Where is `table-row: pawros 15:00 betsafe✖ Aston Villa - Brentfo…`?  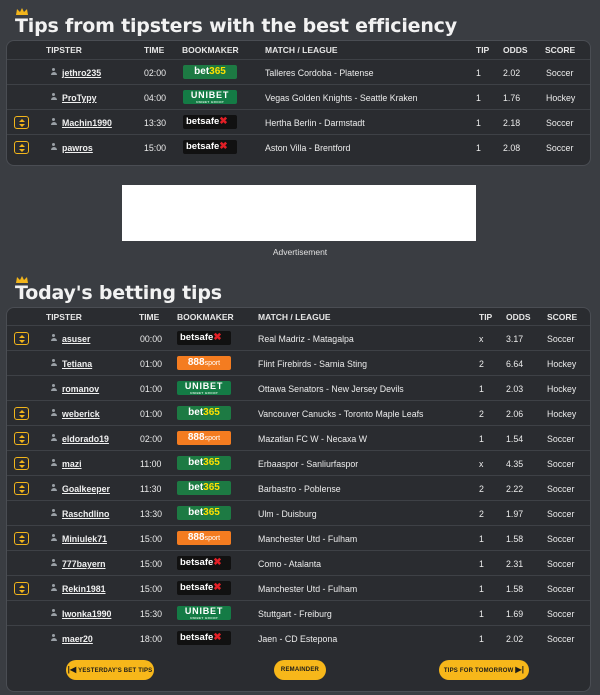
table-row: pawros 15:00 betsafe✖ Aston Villa - Brentfo… is located at coordinates (298, 146).